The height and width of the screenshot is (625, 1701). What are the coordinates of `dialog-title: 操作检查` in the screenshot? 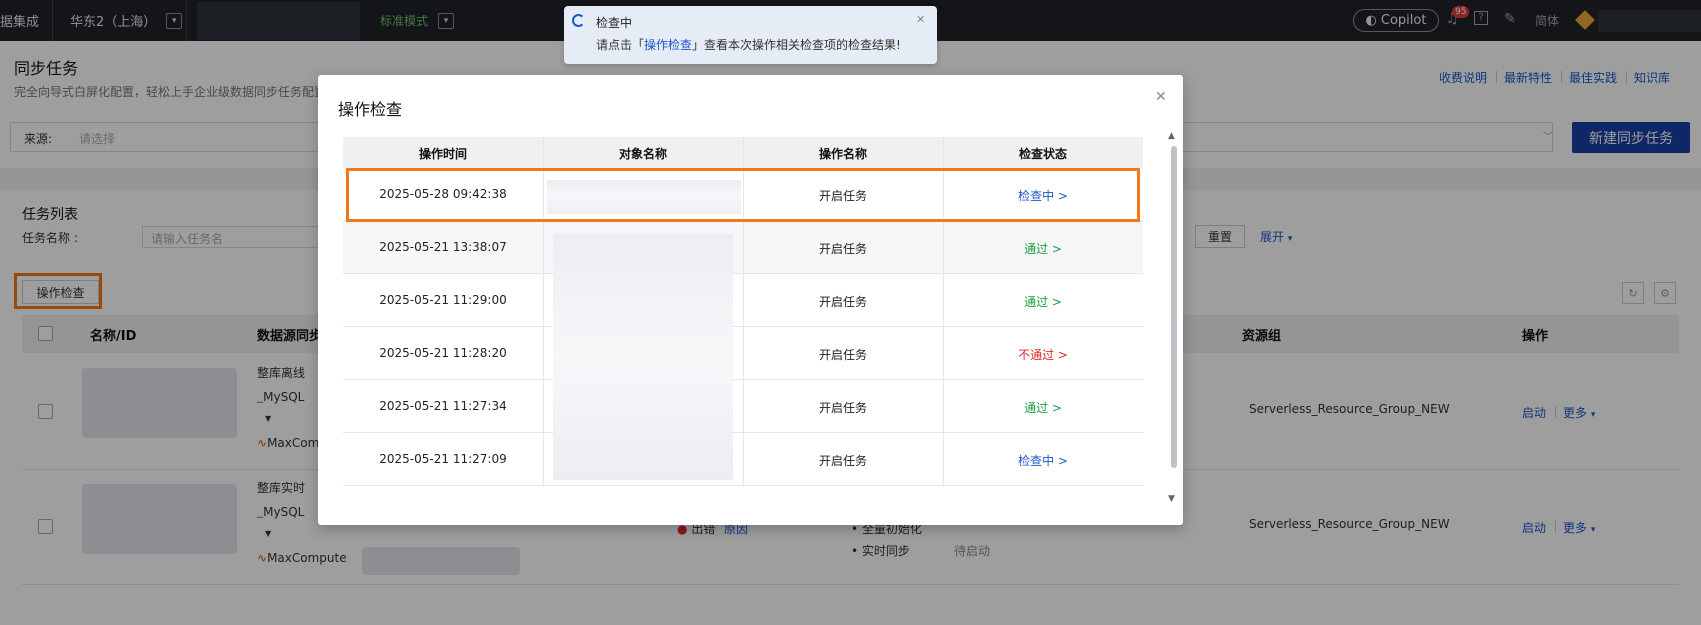 It's located at (370, 109).